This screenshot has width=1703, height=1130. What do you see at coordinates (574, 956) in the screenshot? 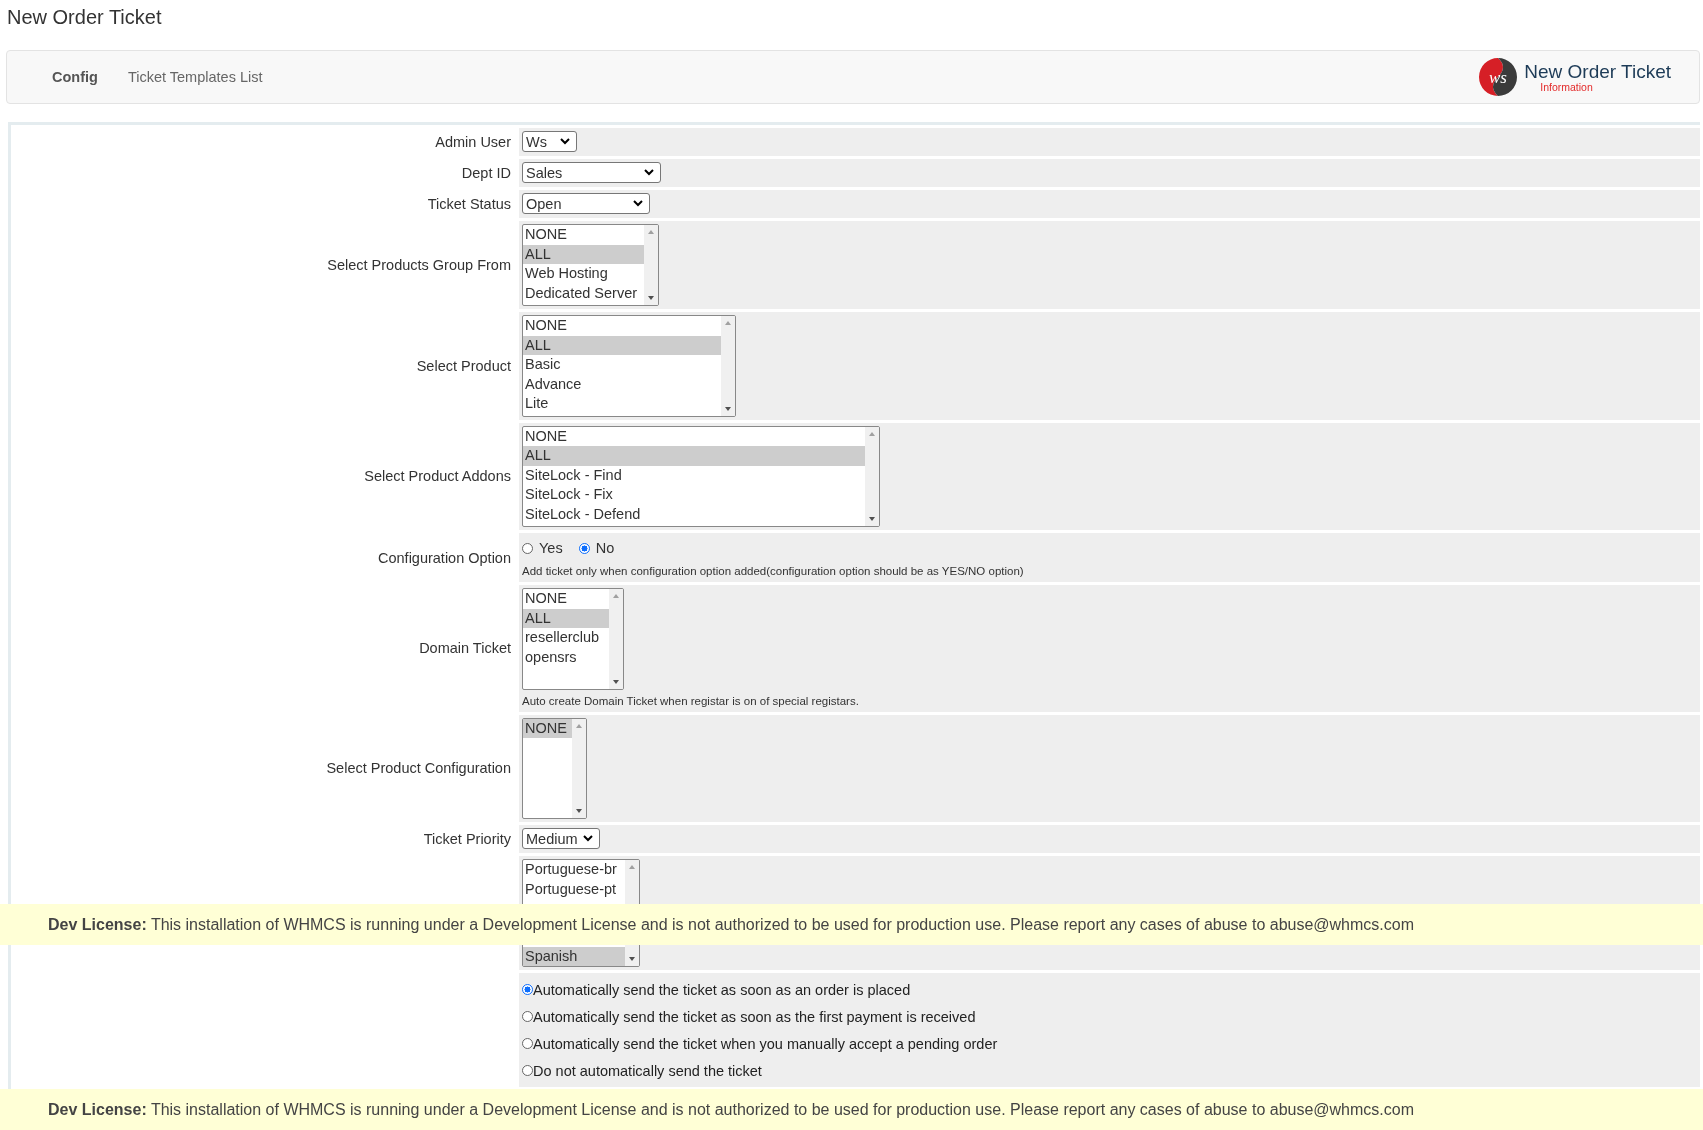
I see `list-option: Spanish` at bounding box center [574, 956].